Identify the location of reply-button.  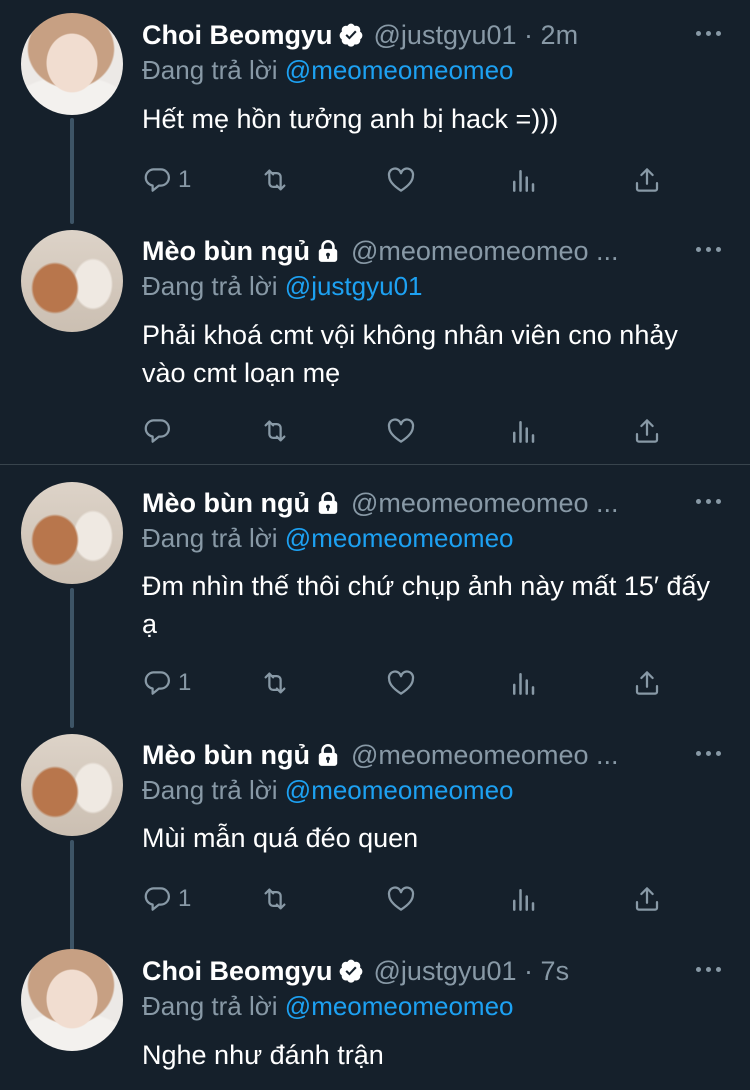
(160, 431).